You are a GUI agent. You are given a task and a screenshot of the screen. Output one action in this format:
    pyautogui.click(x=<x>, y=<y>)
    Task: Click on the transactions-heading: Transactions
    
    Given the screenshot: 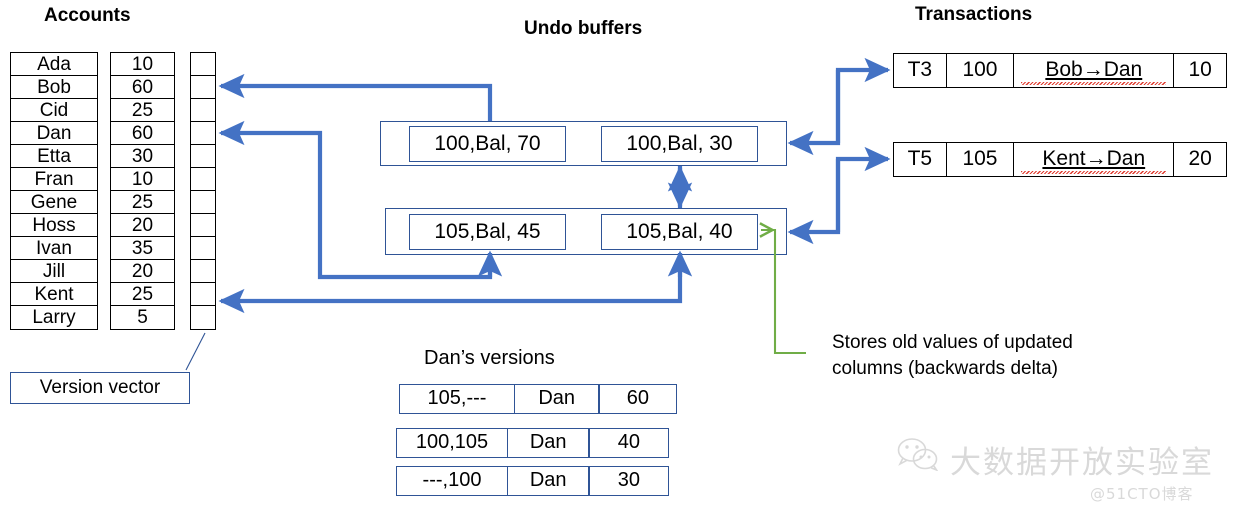 What is the action you would take?
    pyautogui.click(x=974, y=14)
    